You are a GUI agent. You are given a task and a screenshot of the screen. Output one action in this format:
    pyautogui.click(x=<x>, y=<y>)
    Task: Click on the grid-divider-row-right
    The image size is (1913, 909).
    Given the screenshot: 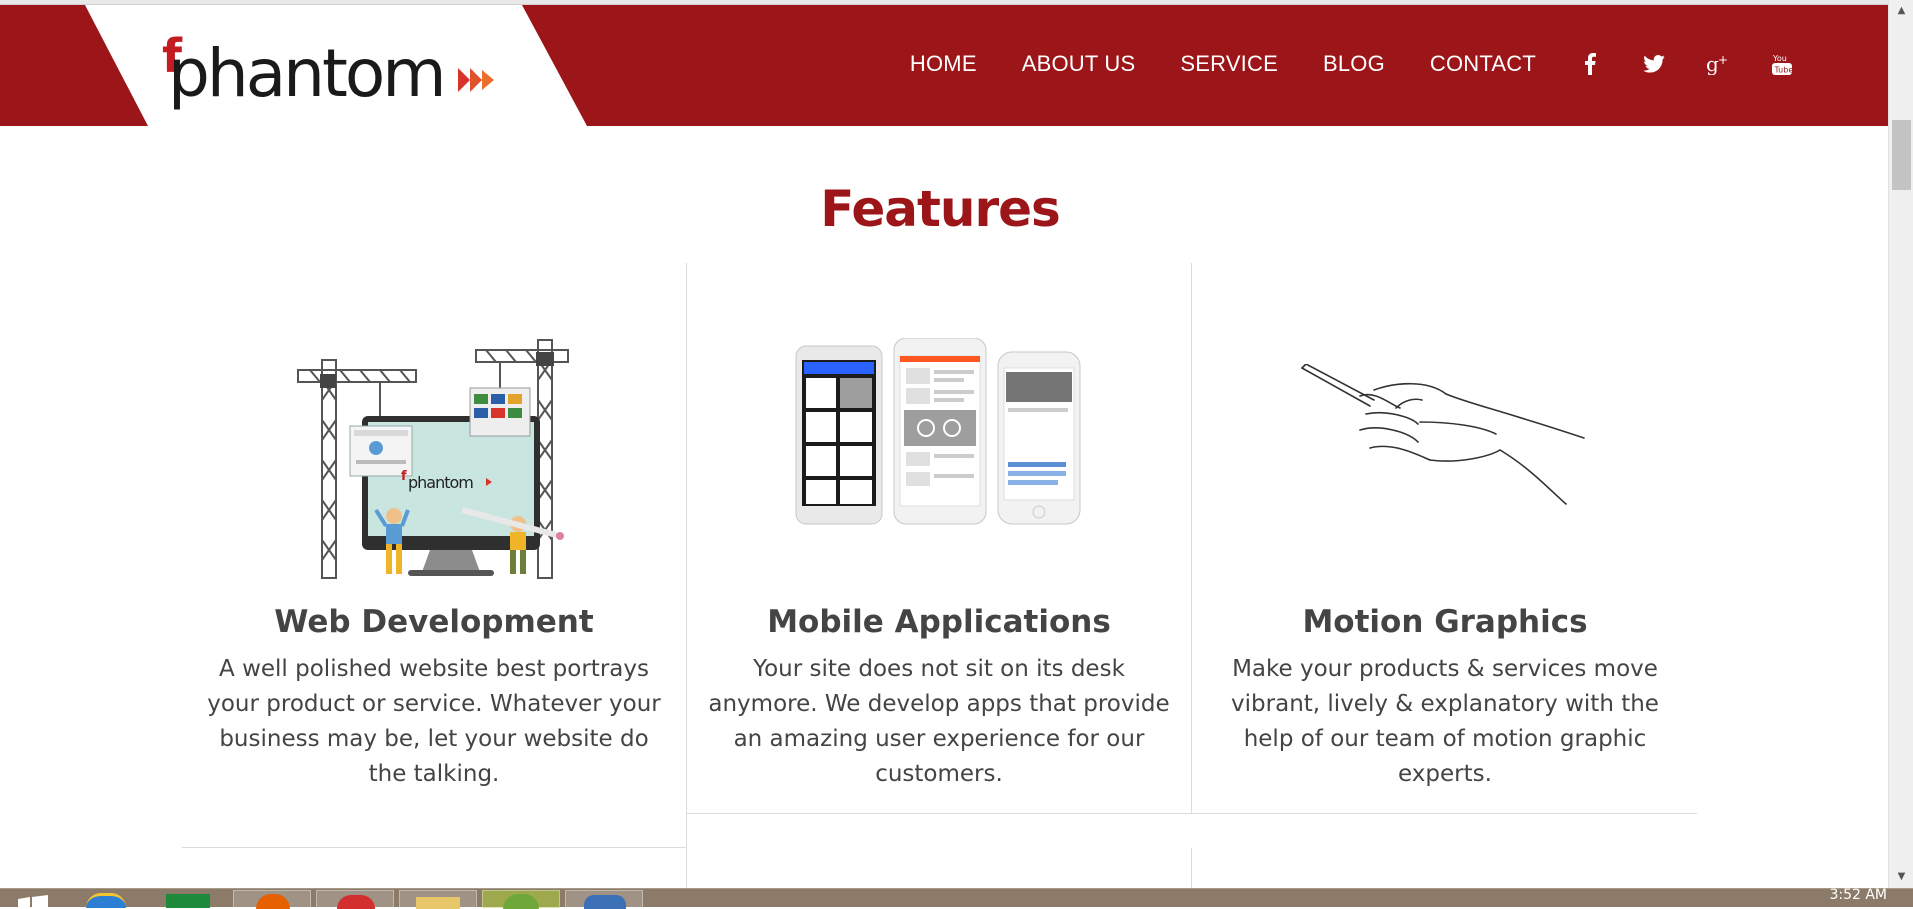 What is the action you would take?
    pyautogui.click(x=1191, y=813)
    